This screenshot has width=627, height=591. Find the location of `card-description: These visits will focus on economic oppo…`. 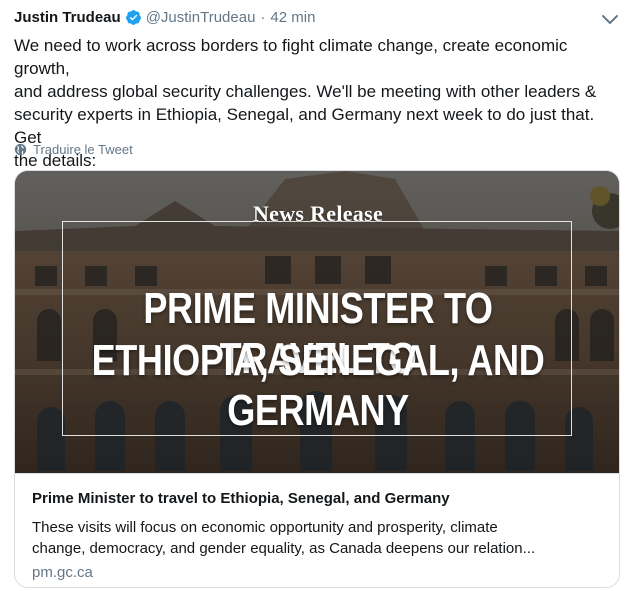

card-description: These visits will focus on economic oppo… is located at coordinates (322, 538).